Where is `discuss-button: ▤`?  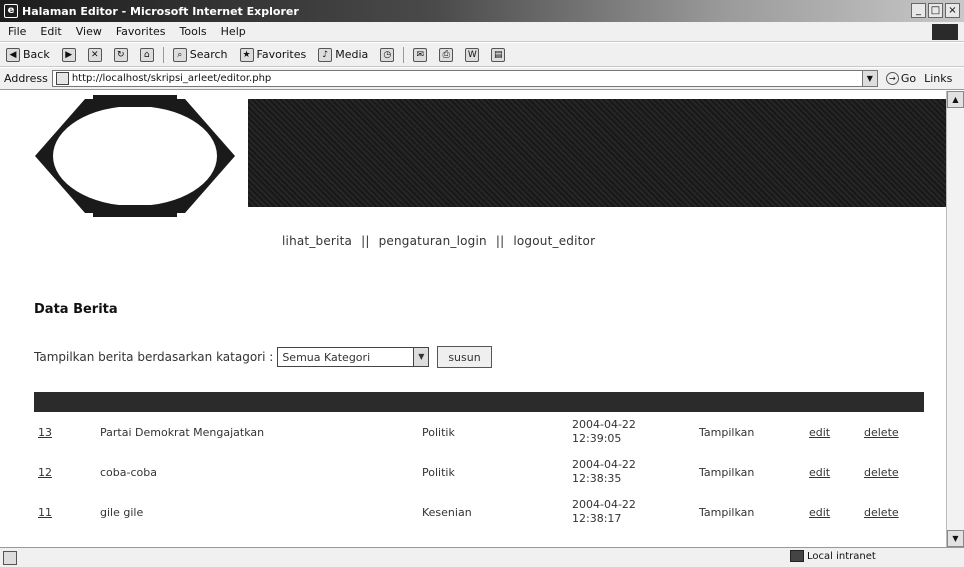 discuss-button: ▤ is located at coordinates (498, 54).